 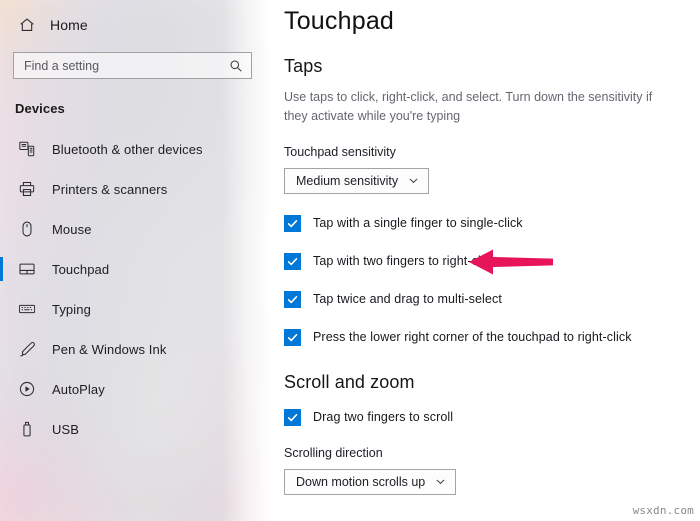 I want to click on checkbox-label: Tap with a single finger to single-click, so click(x=418, y=223).